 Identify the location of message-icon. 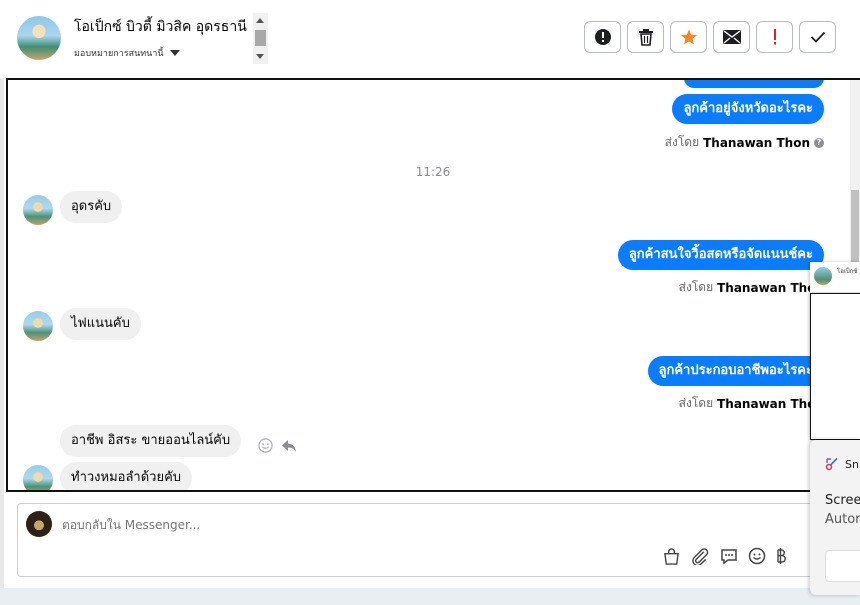
(729, 556).